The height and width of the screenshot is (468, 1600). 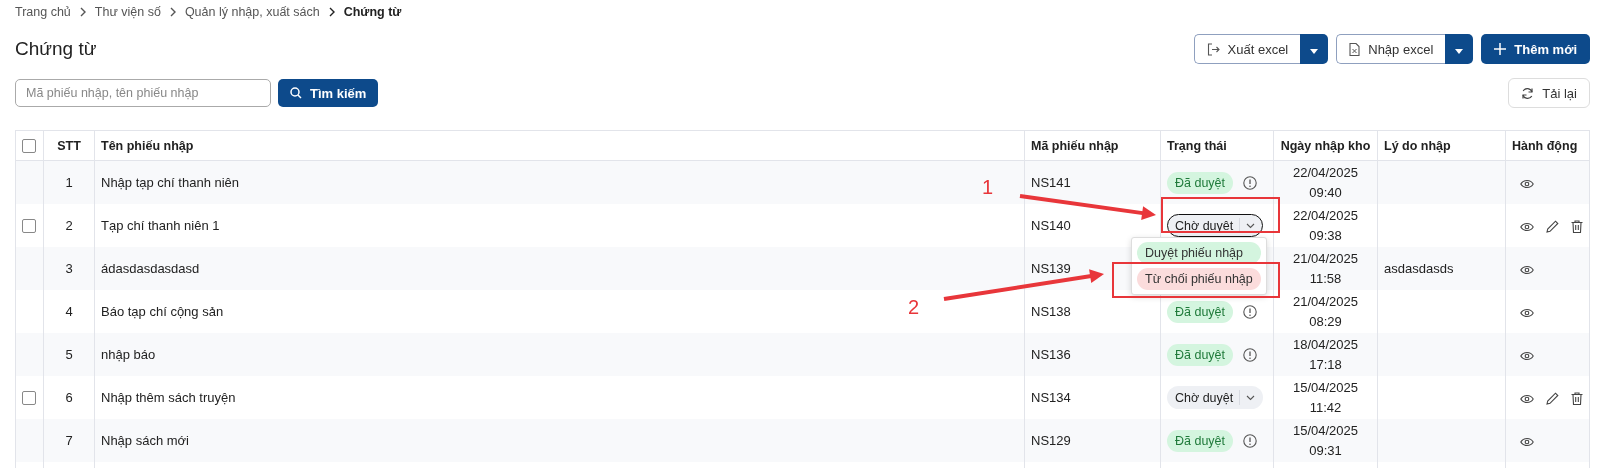 I want to click on column-header: Trạng thái, so click(x=1217, y=145).